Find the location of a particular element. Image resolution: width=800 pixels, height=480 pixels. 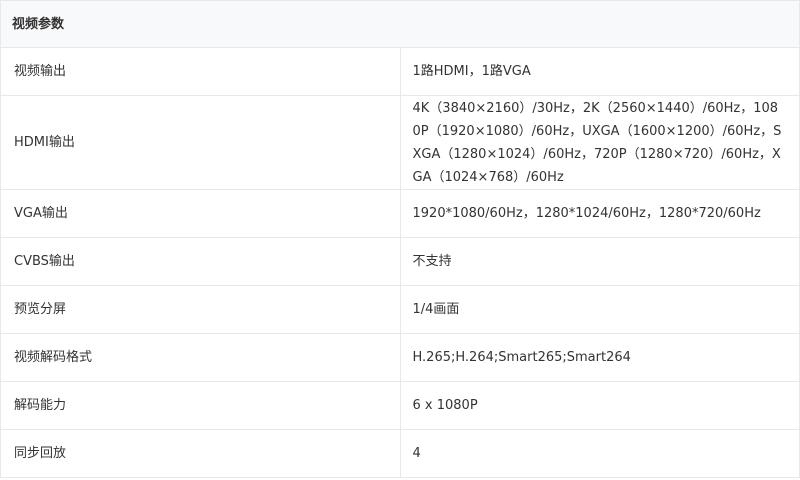

row-value-cvbs-output: 不支持 is located at coordinates (432, 261).